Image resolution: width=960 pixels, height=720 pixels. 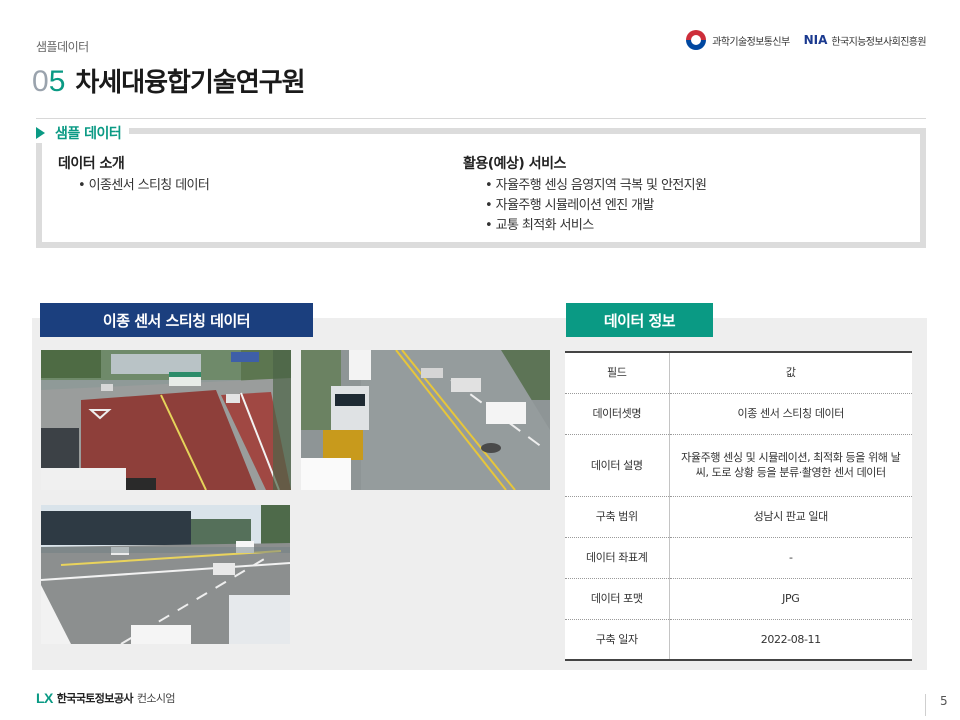 I want to click on list-item: 교통 최적화 서비스, so click(x=595, y=226).